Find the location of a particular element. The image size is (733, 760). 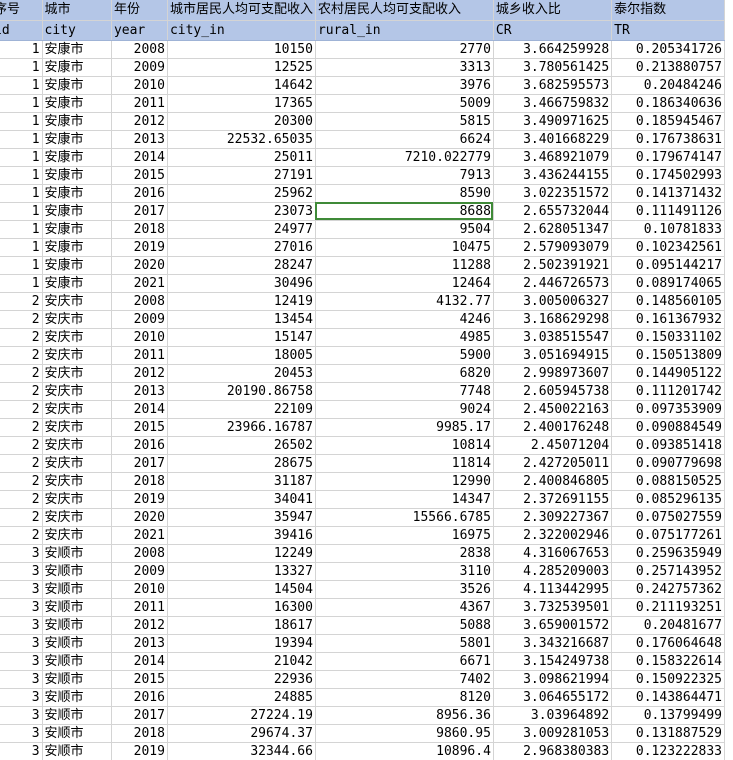

table-cell: 6820 is located at coordinates (404, 373).